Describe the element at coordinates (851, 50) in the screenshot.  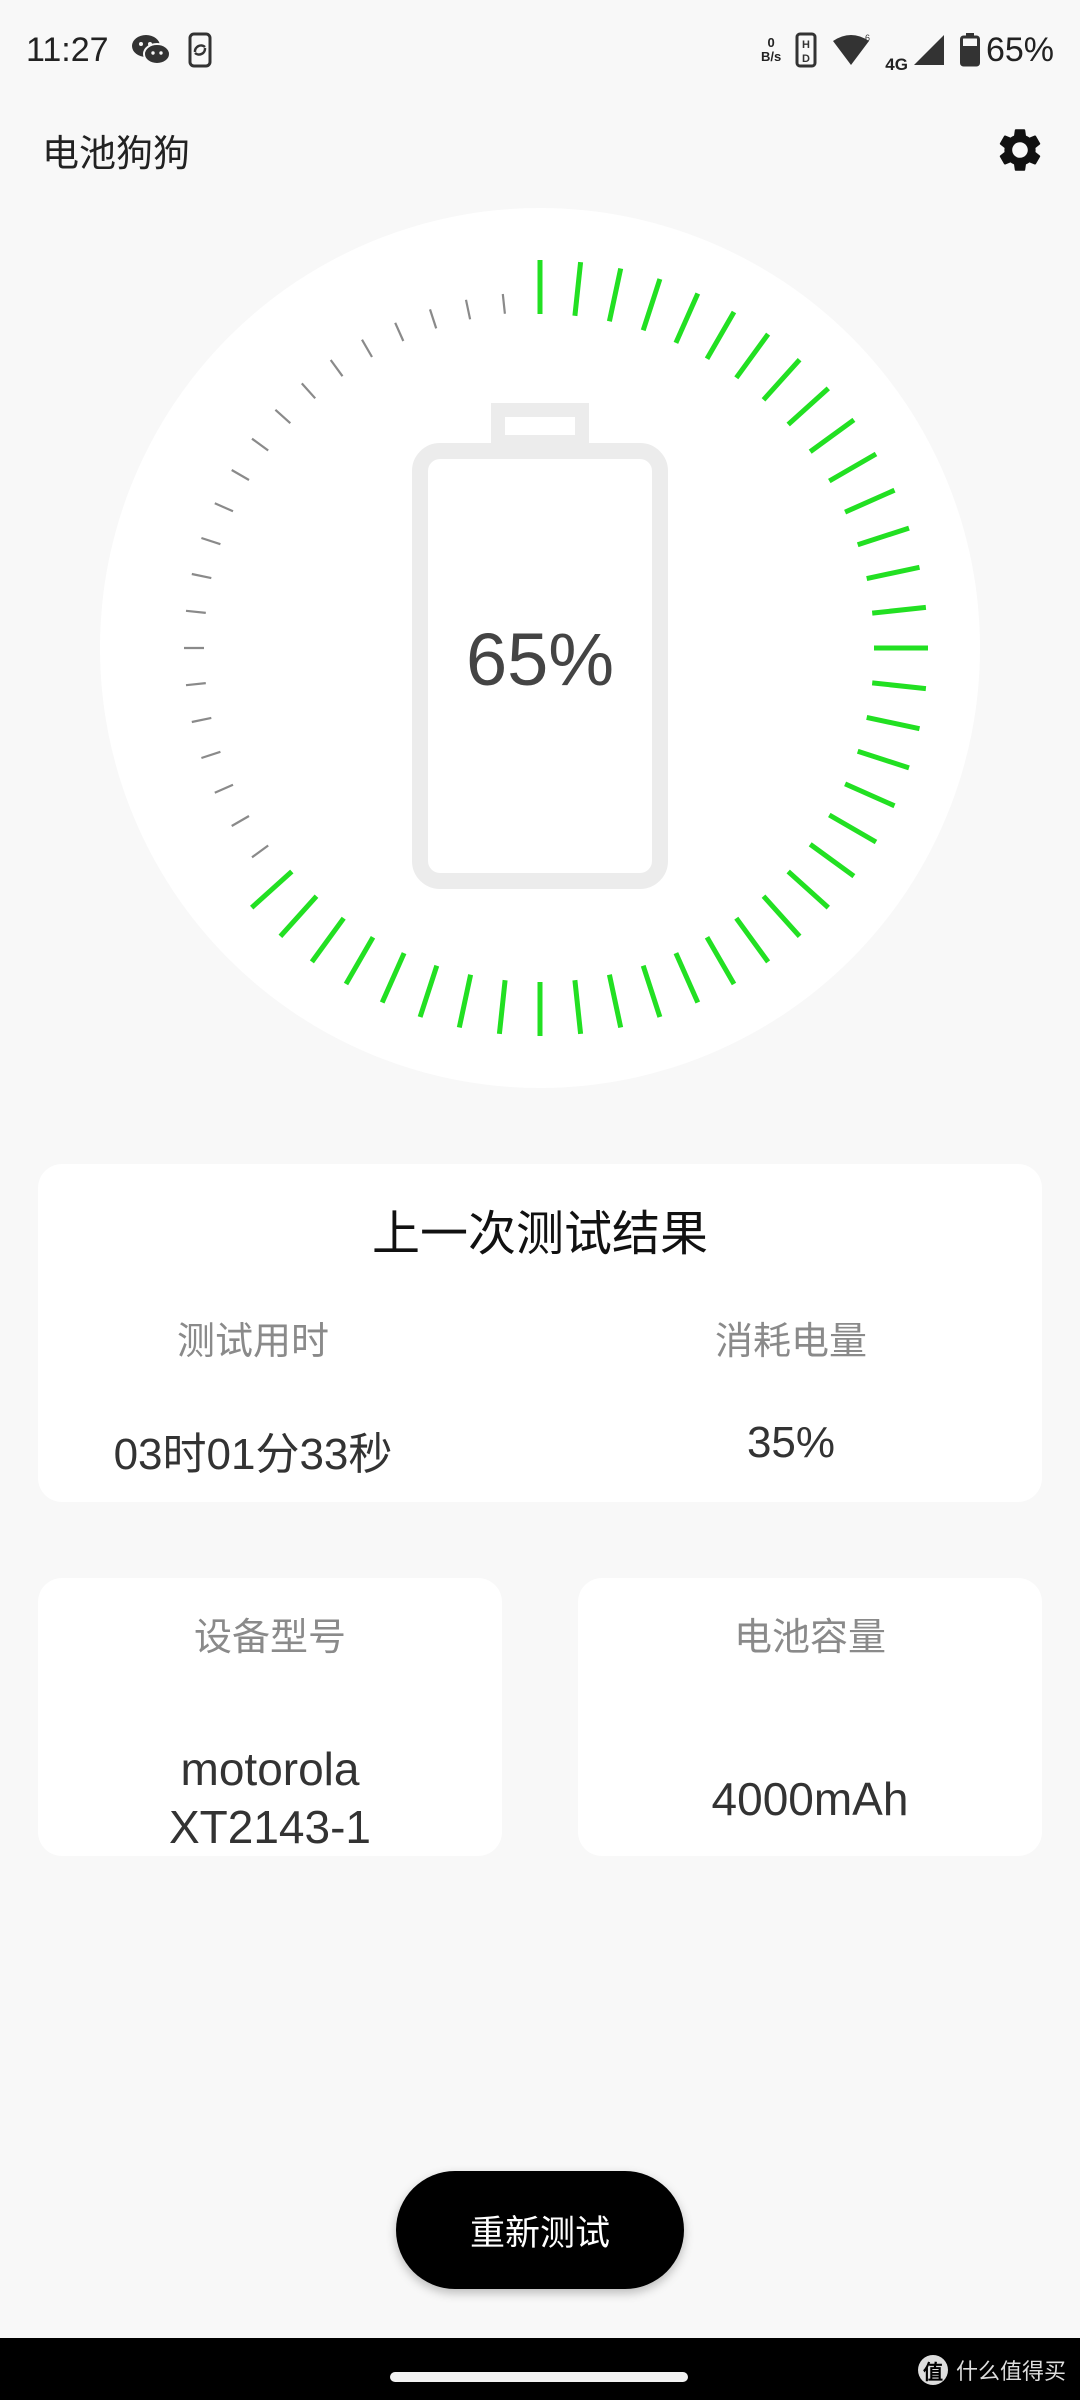
I see `wifi-icon: 6` at that location.